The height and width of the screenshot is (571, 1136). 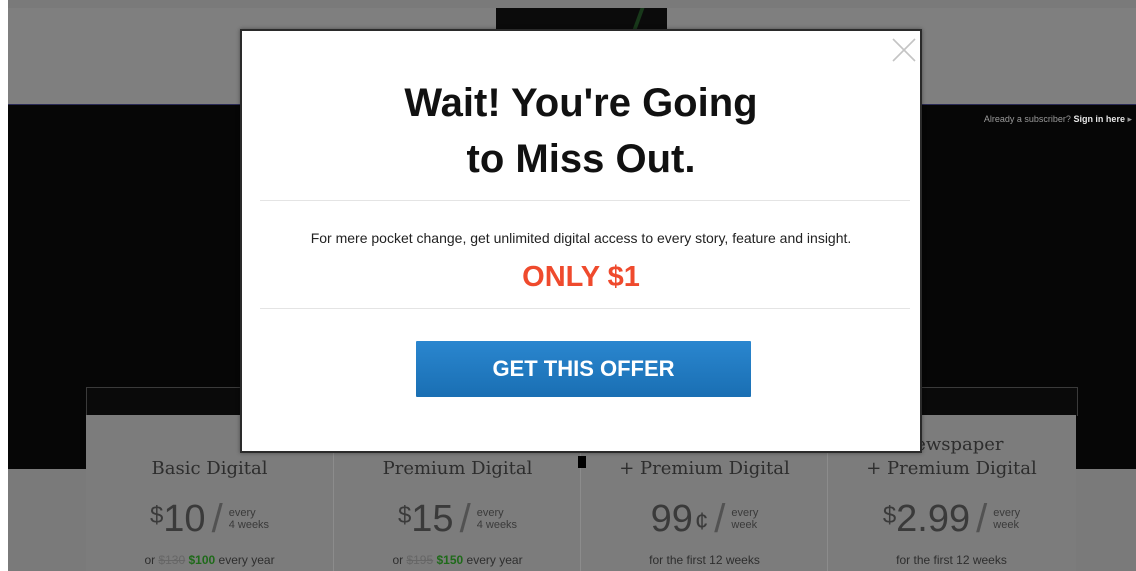 I want to click on plan-price: $ 2.99 / every week, so click(x=951, y=519).